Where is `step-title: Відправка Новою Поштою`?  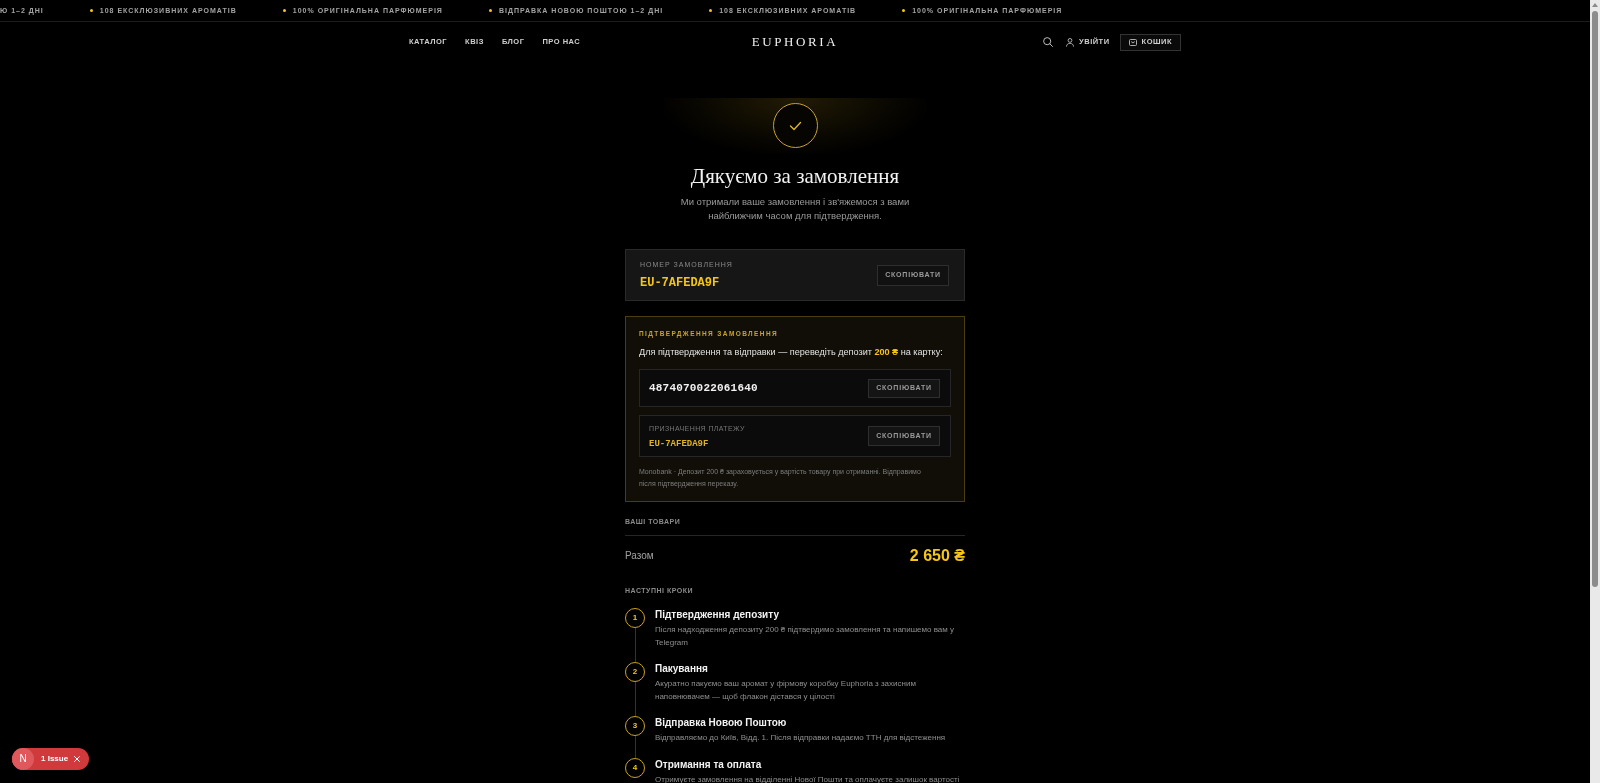
step-title: Відправка Новою Поштою is located at coordinates (721, 723).